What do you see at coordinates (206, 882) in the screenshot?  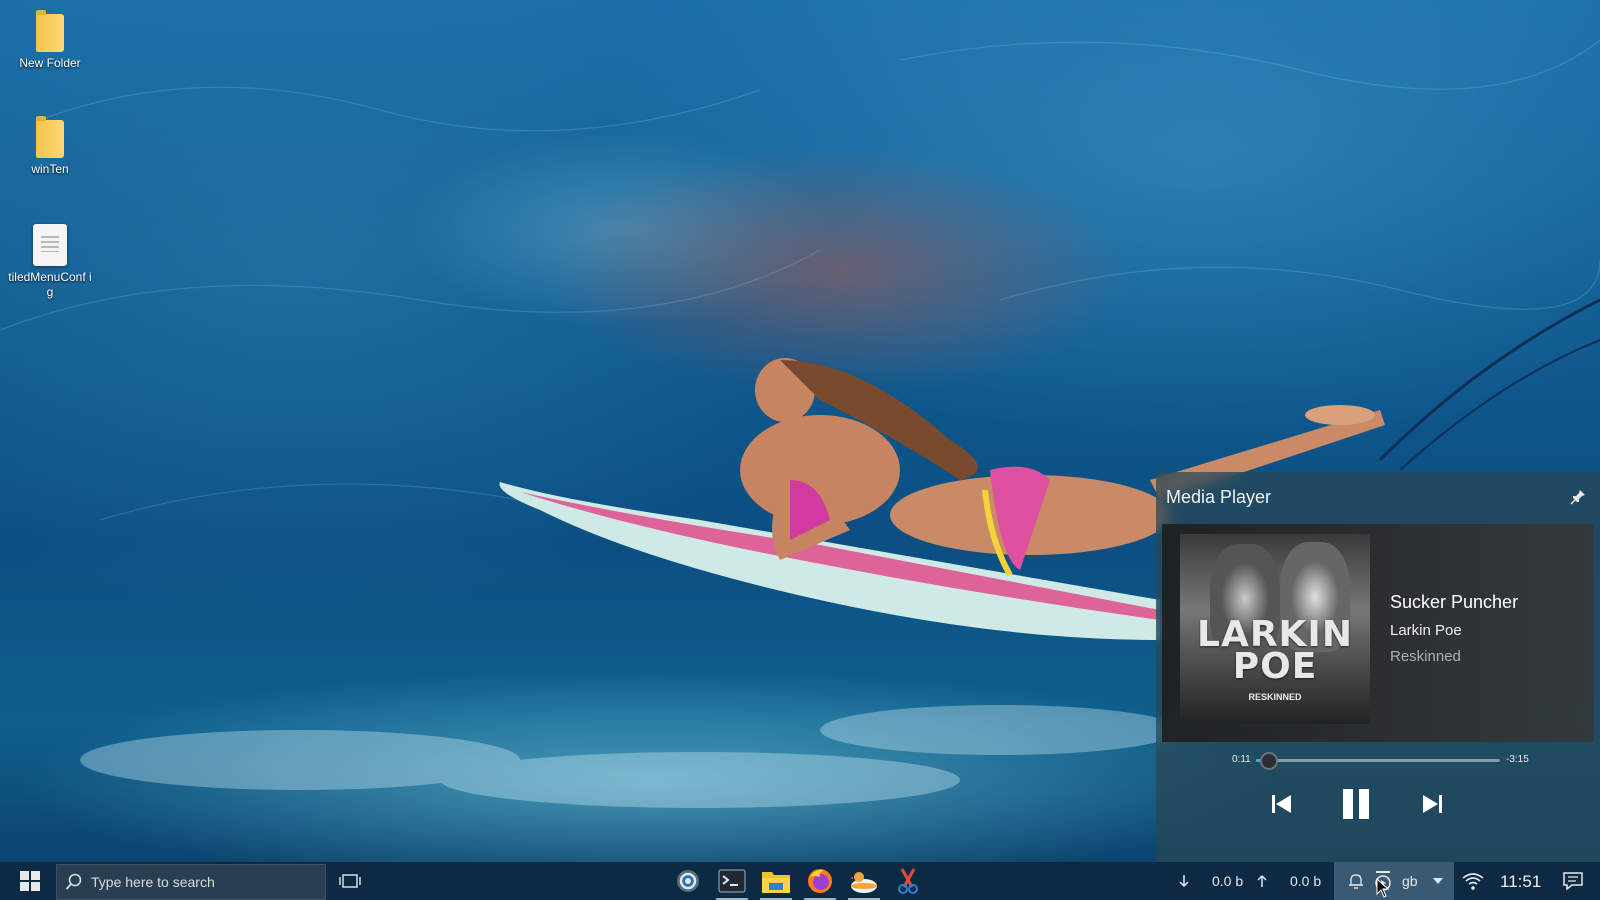 I see `search-input` at bounding box center [206, 882].